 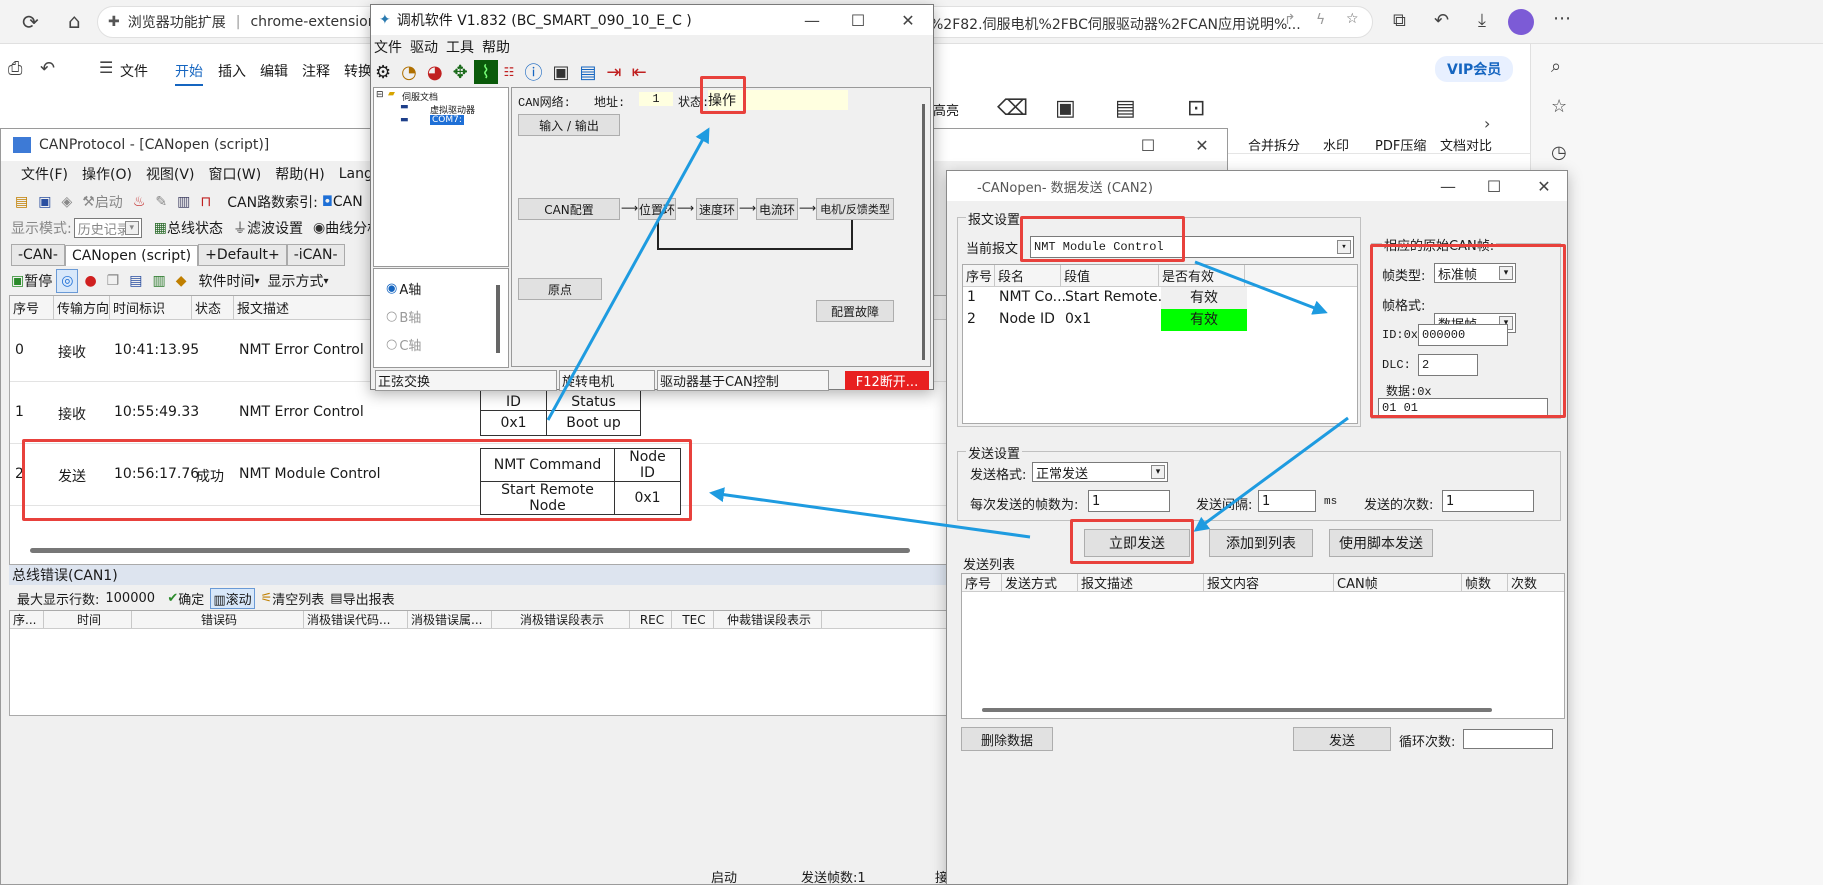 I want to click on speedometer-icon: ◕, so click(x=435, y=72).